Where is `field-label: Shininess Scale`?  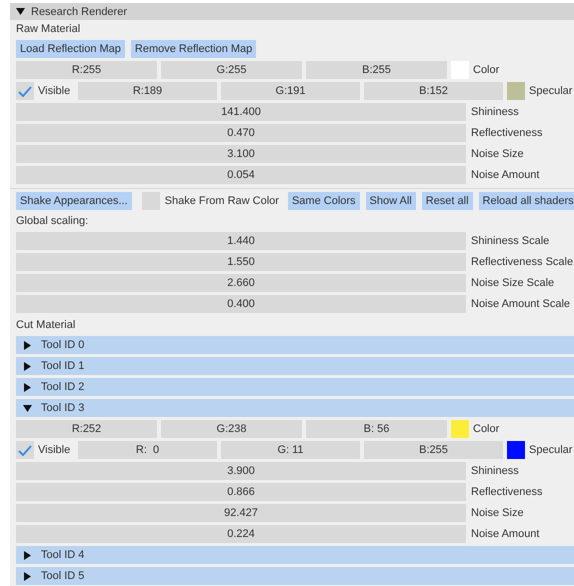
field-label: Shininess Scale is located at coordinates (510, 241).